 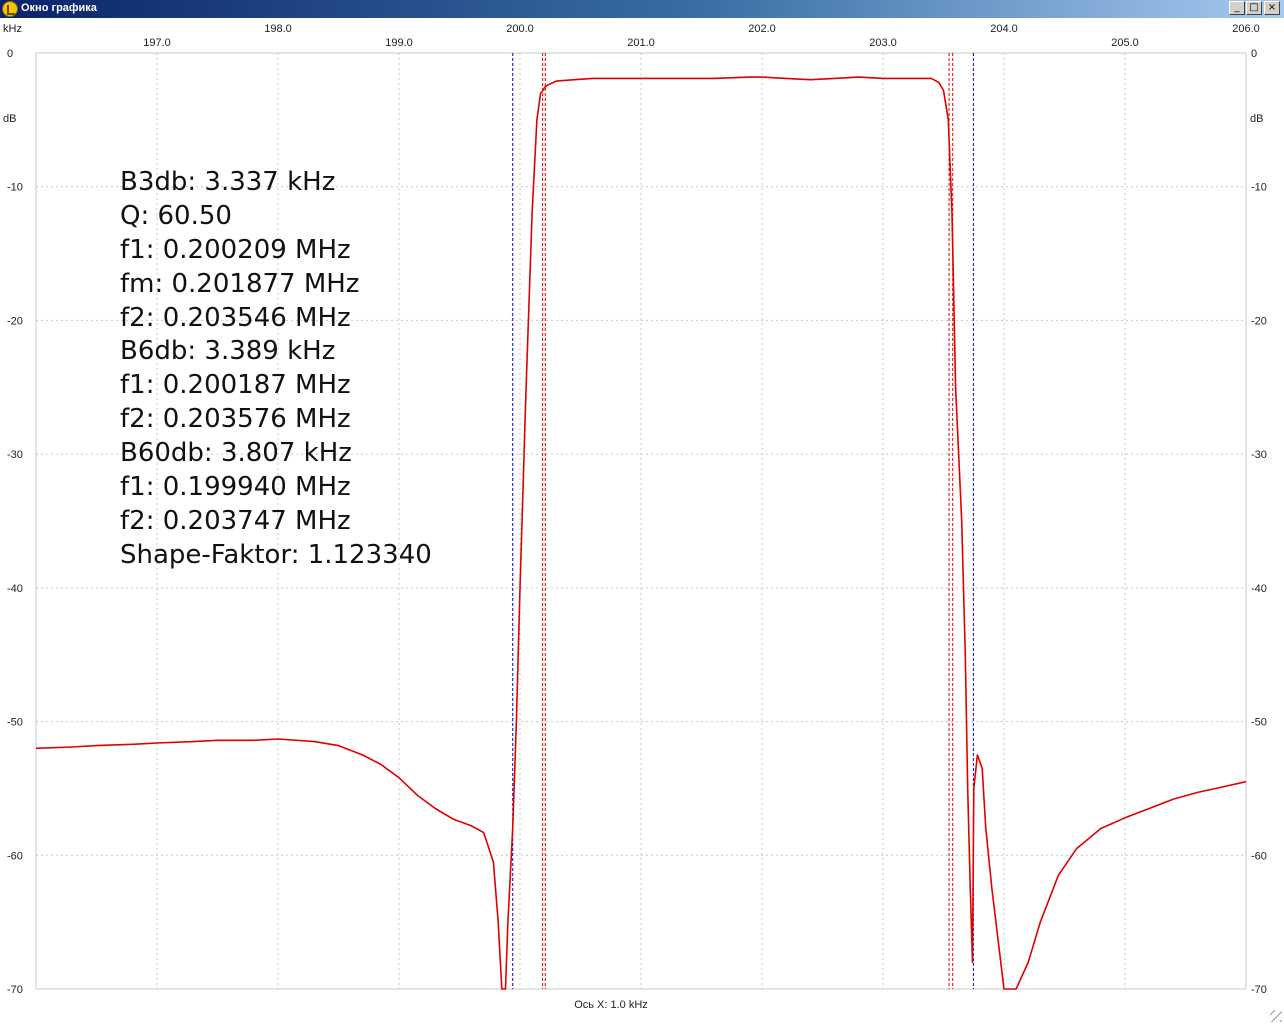 I want to click on y-tick-label-left: -50, so click(x=15, y=723).